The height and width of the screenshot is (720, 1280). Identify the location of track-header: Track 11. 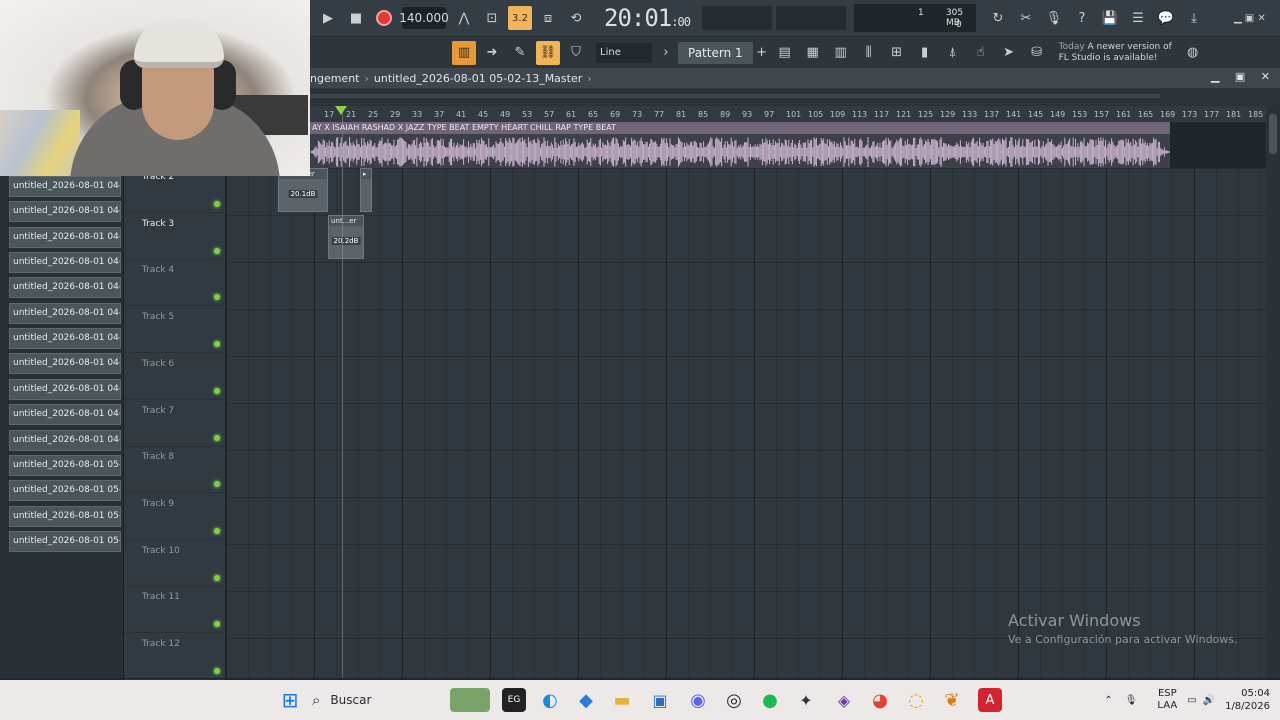
(174, 610).